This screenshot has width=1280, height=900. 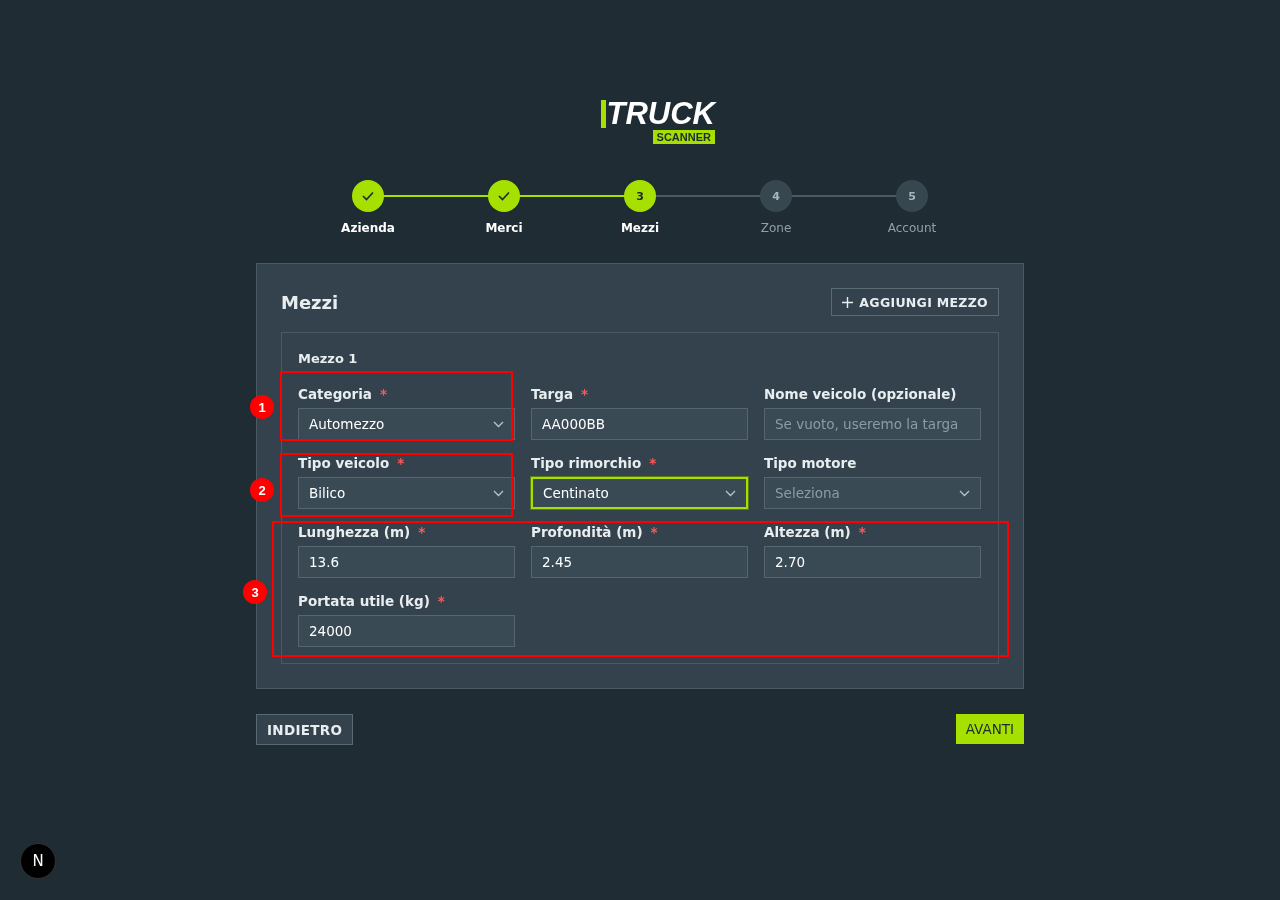 What do you see at coordinates (915, 302) in the screenshot?
I see `add-vehicle-button: AGGIUNGI MEZZO` at bounding box center [915, 302].